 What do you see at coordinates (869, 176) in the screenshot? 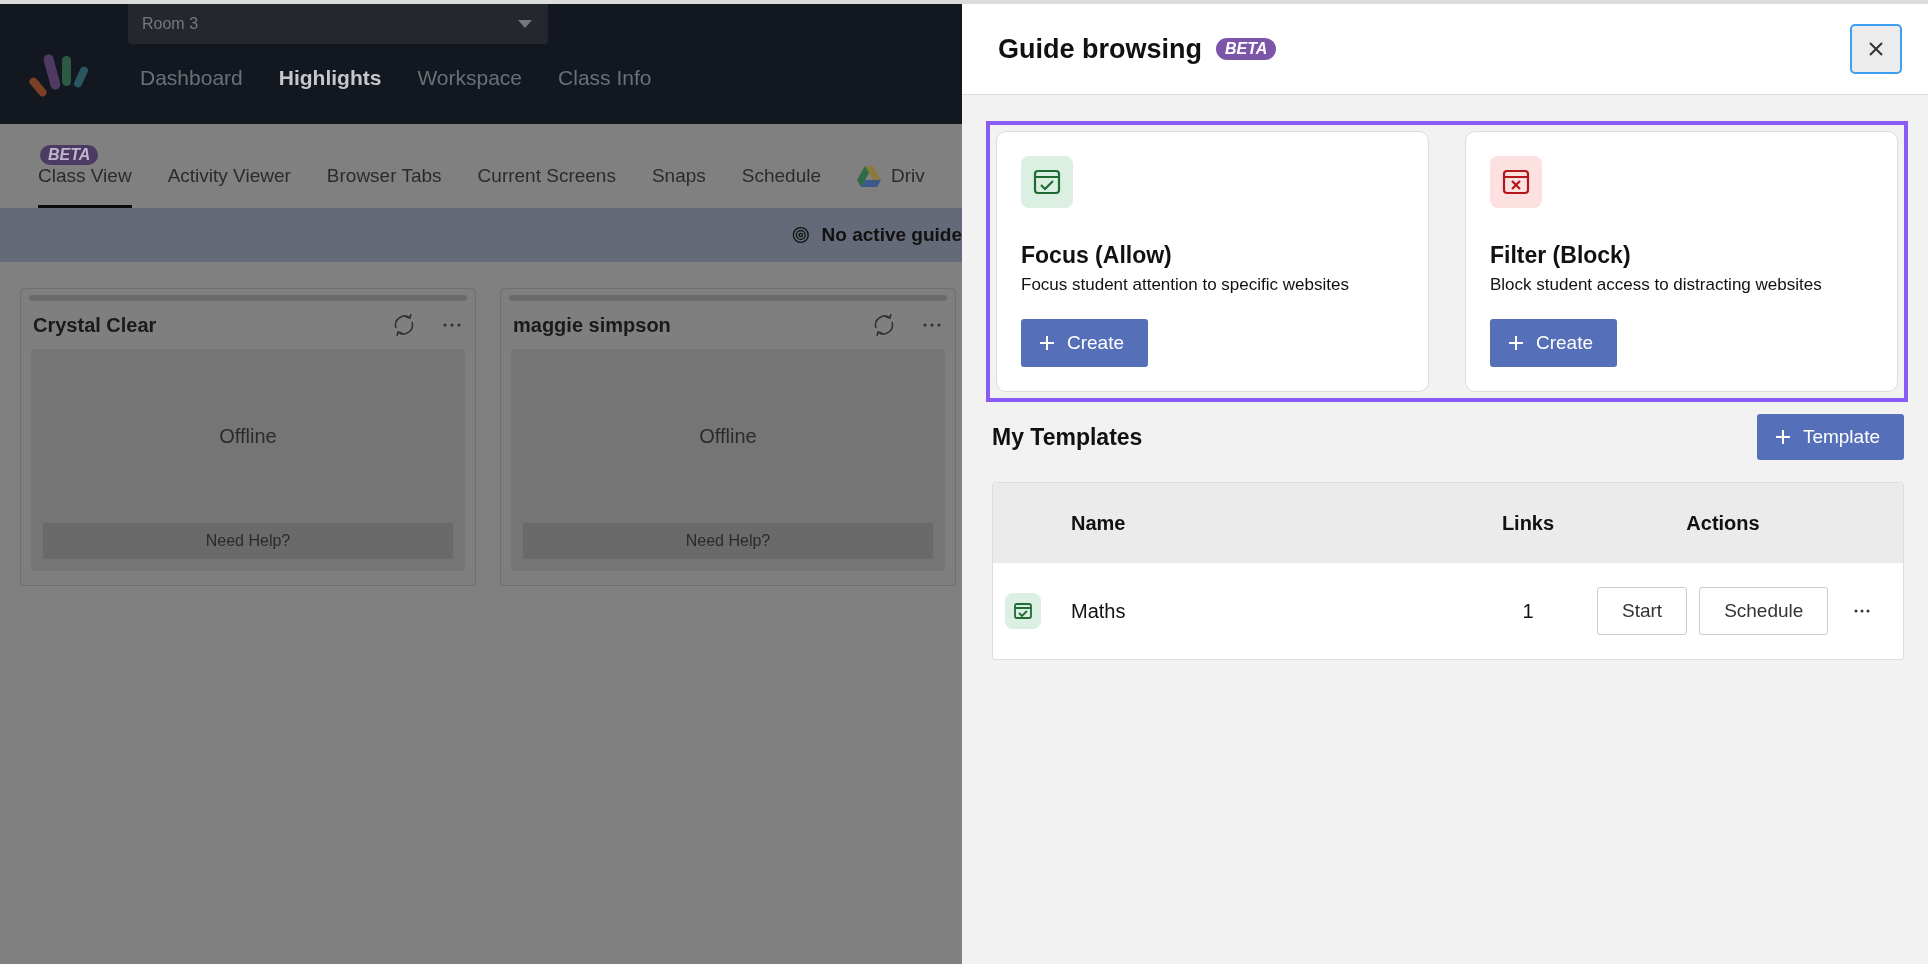
I see `drive-icon` at bounding box center [869, 176].